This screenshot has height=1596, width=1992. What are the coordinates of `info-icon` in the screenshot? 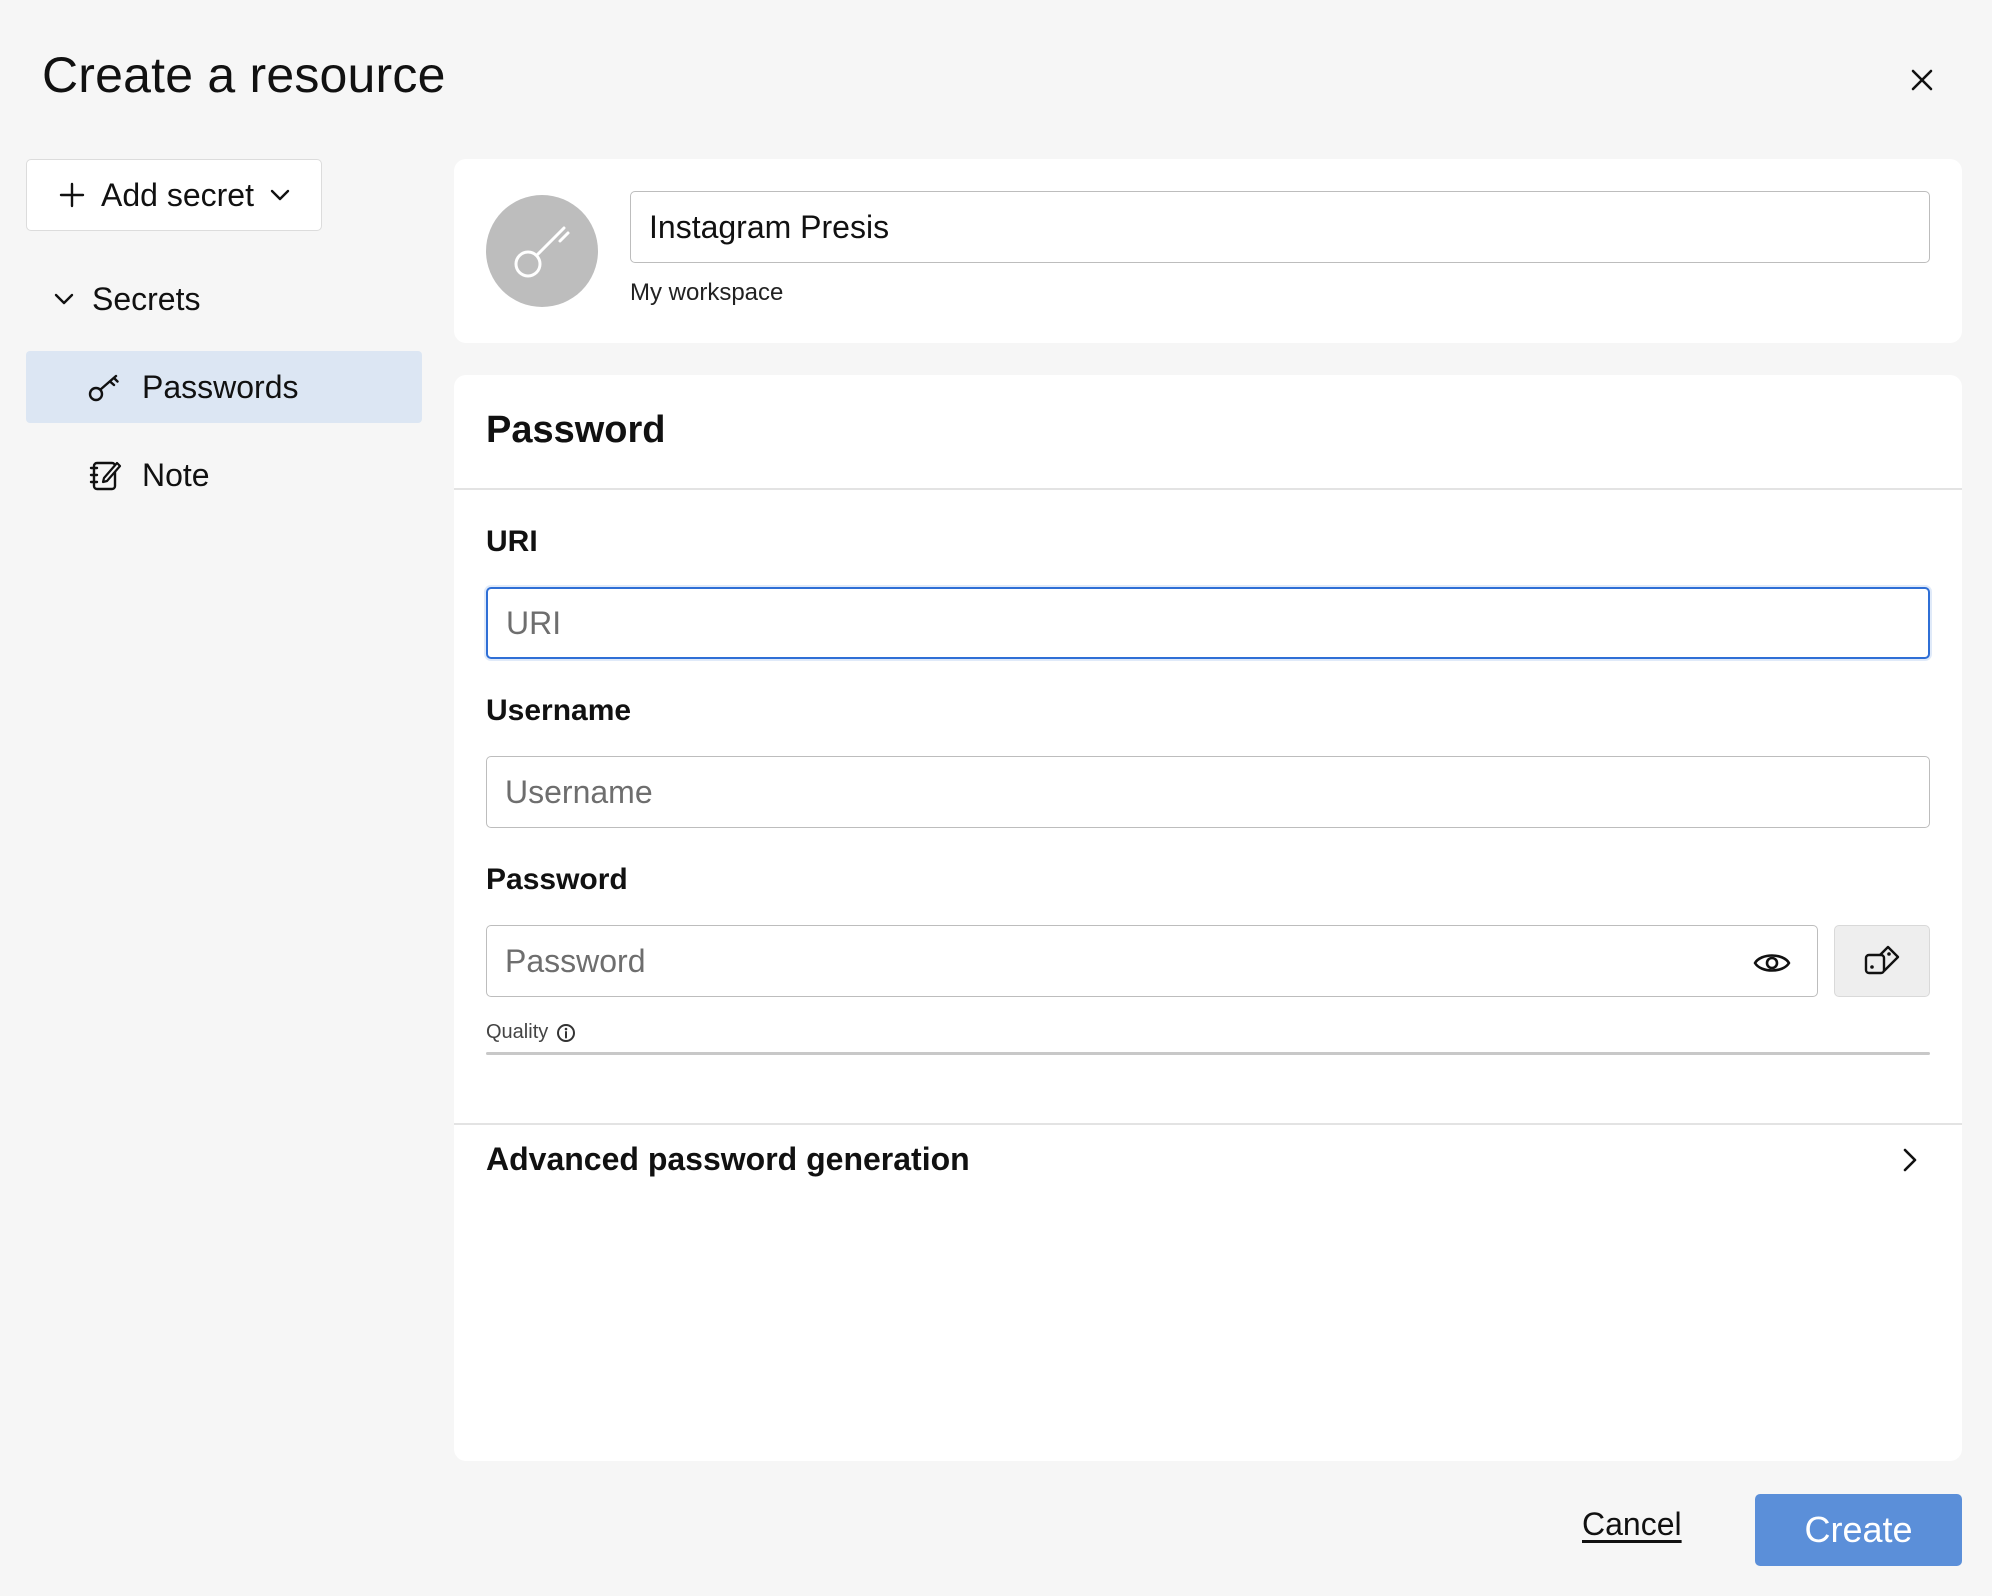 It's located at (566, 1033).